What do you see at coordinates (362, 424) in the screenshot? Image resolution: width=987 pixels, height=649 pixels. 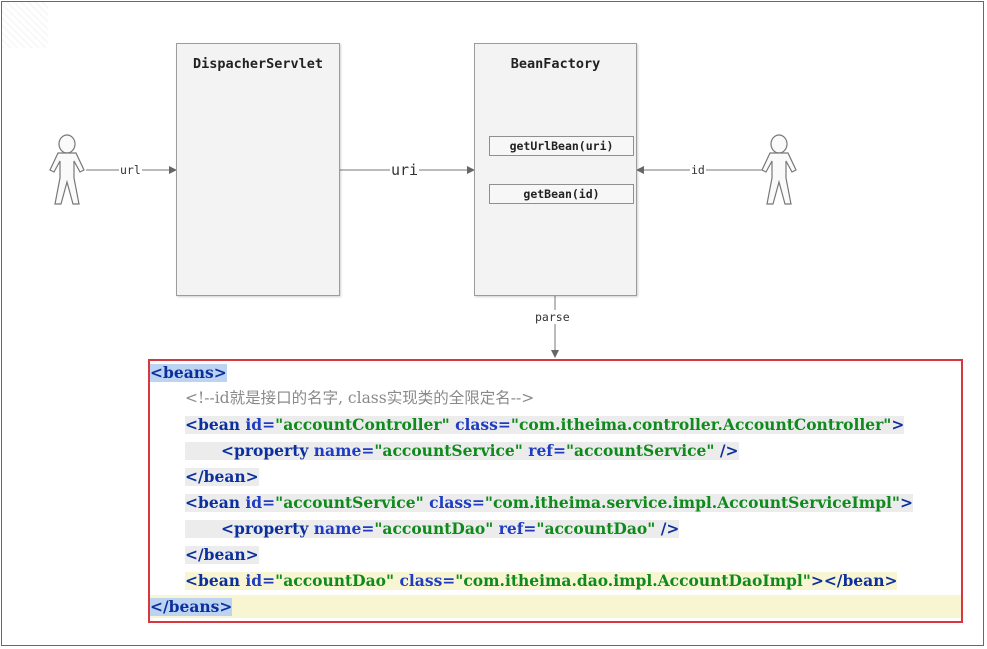 I see `code-token: "accountController"` at bounding box center [362, 424].